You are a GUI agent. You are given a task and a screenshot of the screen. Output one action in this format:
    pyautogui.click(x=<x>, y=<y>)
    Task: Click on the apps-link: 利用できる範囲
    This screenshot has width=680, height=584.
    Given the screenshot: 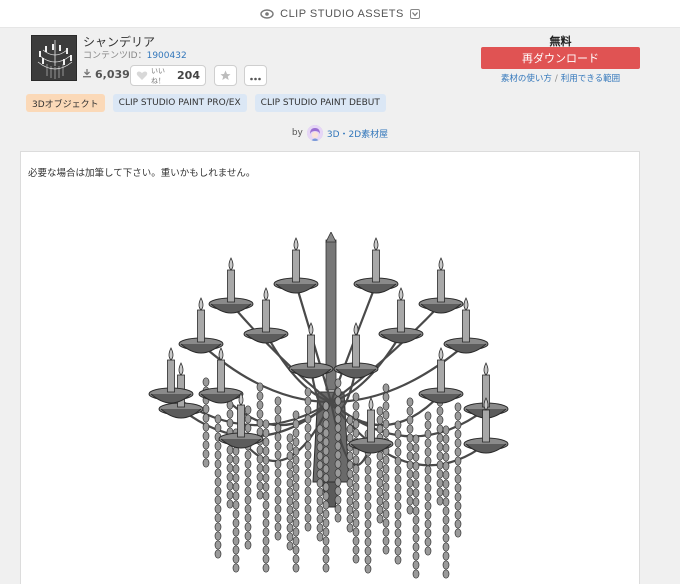 What is the action you would take?
    pyautogui.click(x=590, y=79)
    